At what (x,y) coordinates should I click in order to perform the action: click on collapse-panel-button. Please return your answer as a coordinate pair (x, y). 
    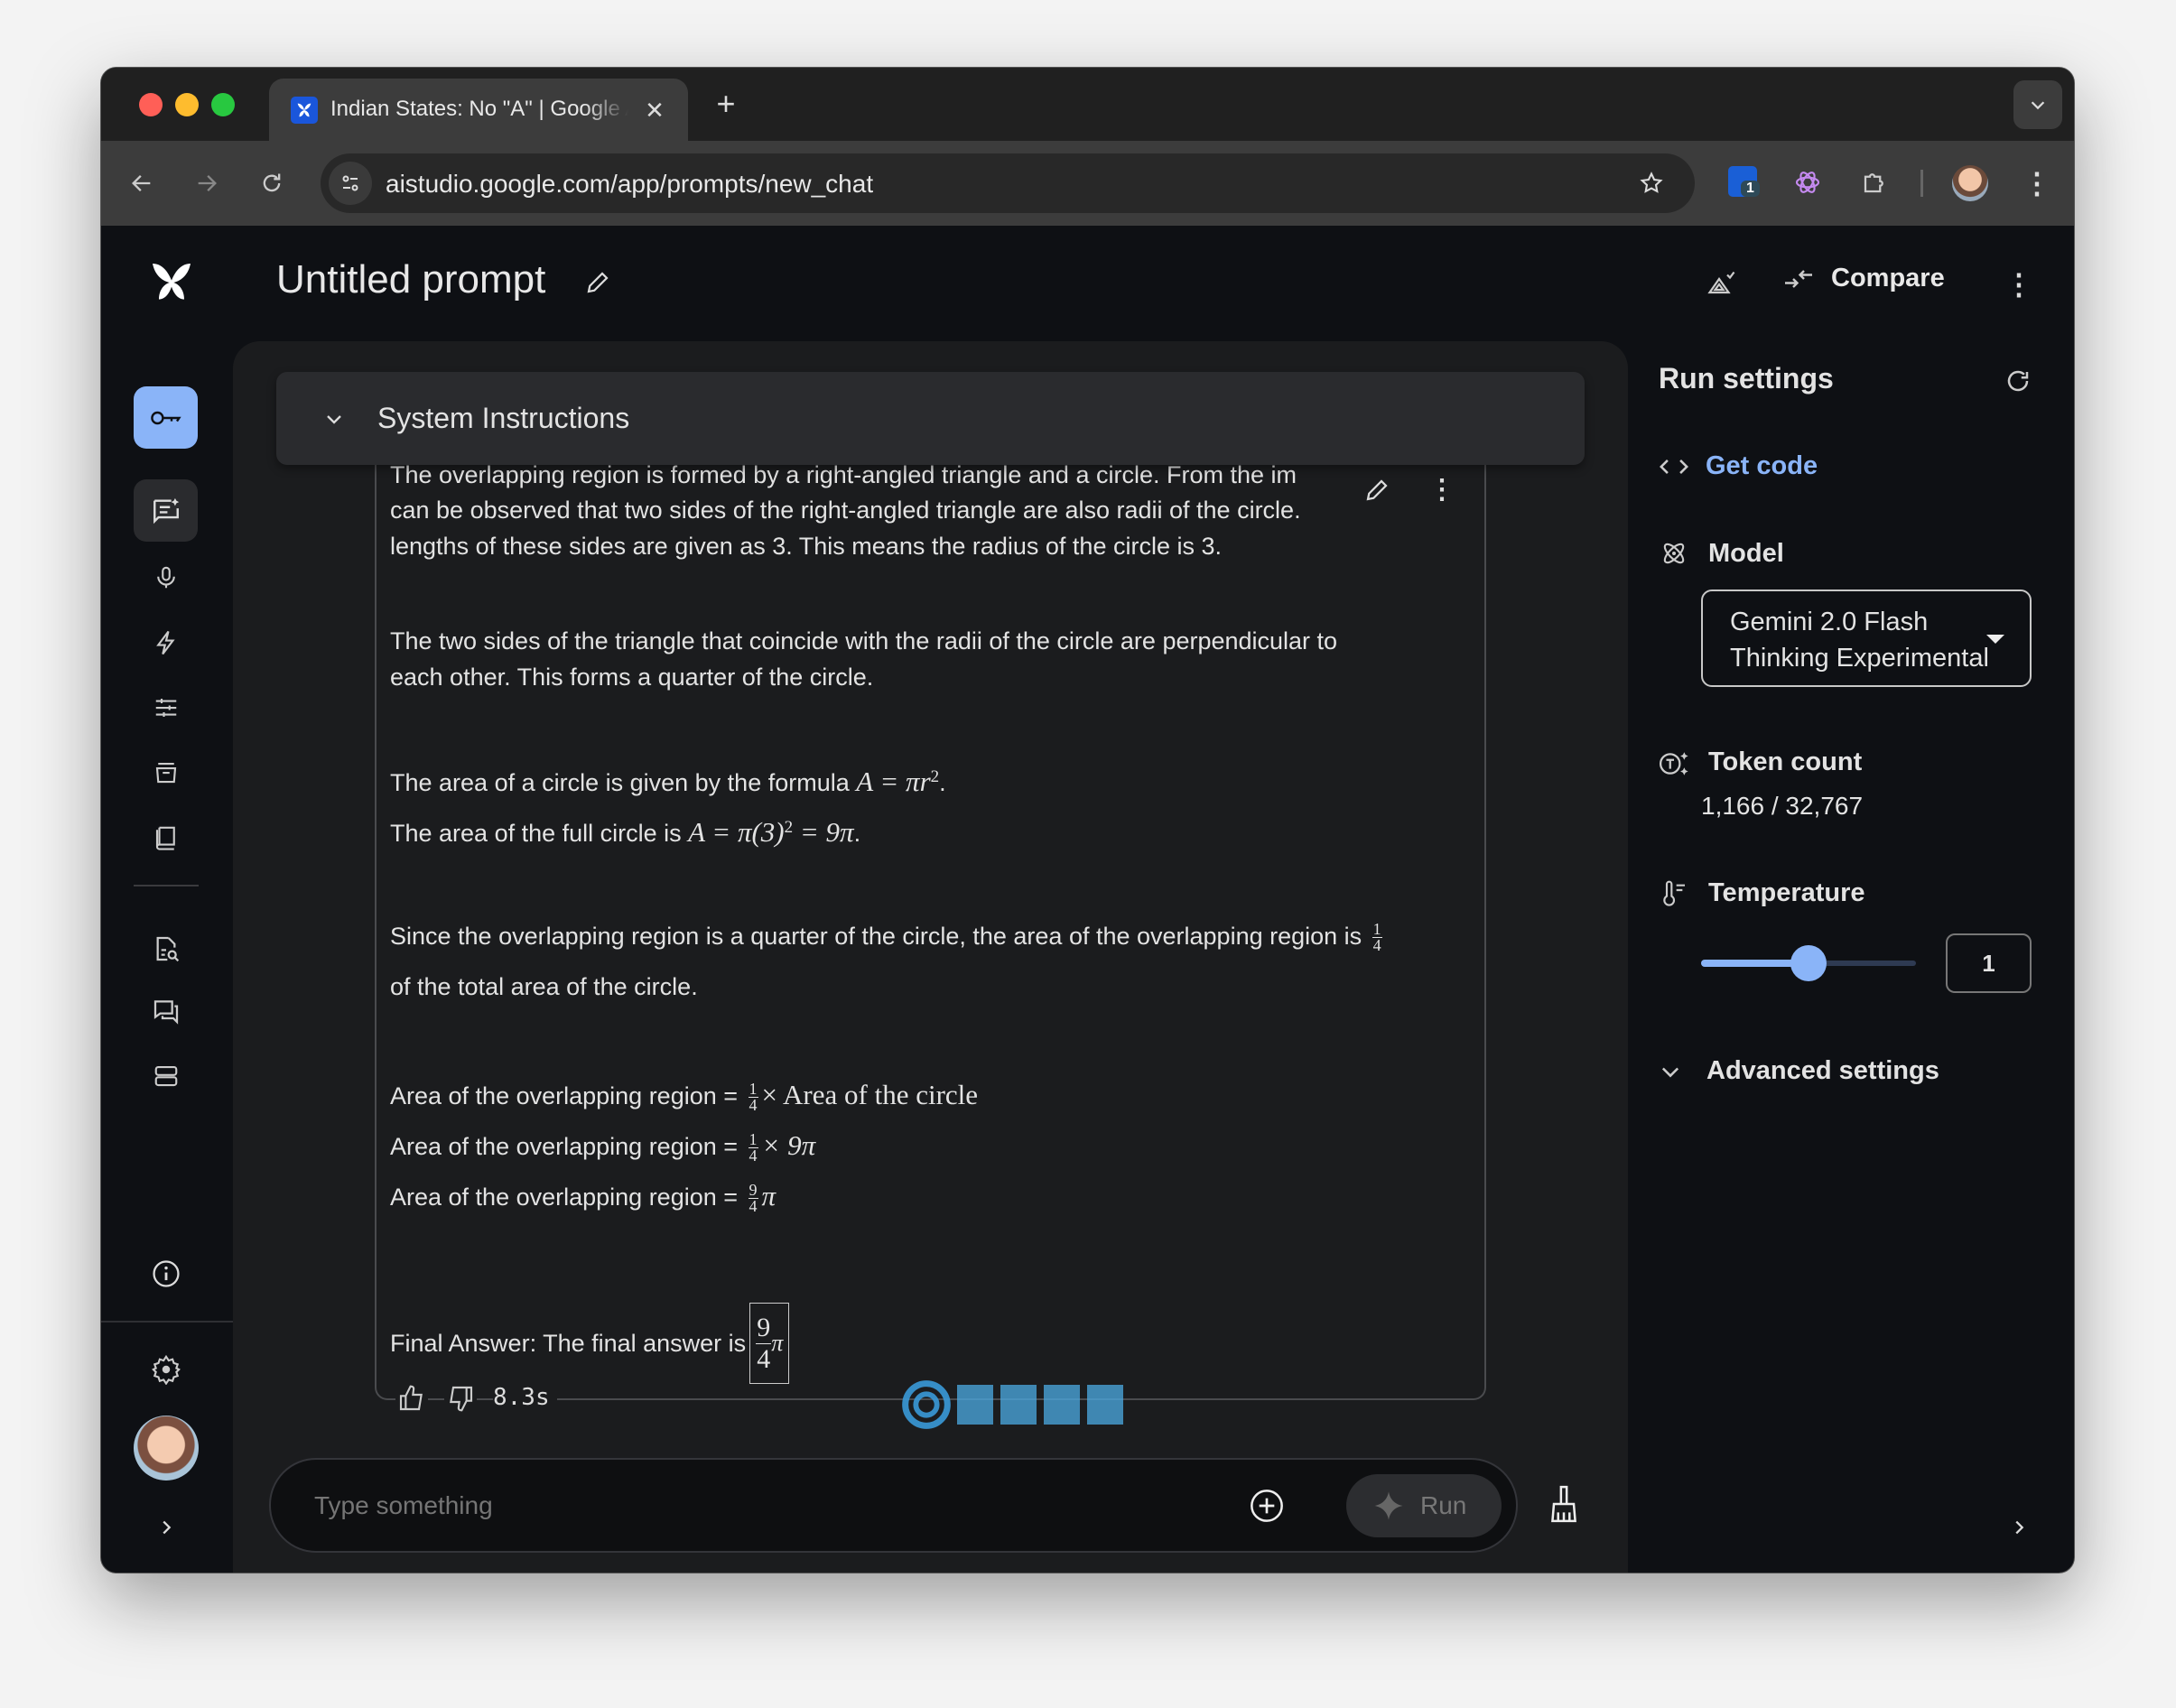
    Looking at the image, I should click on (2019, 1527).